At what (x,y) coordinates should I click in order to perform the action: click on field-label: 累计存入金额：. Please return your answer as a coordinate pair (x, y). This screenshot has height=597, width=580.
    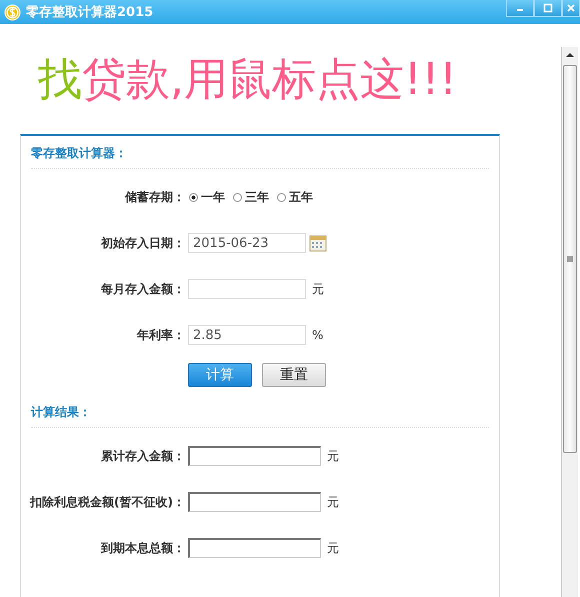
    Looking at the image, I should click on (142, 456).